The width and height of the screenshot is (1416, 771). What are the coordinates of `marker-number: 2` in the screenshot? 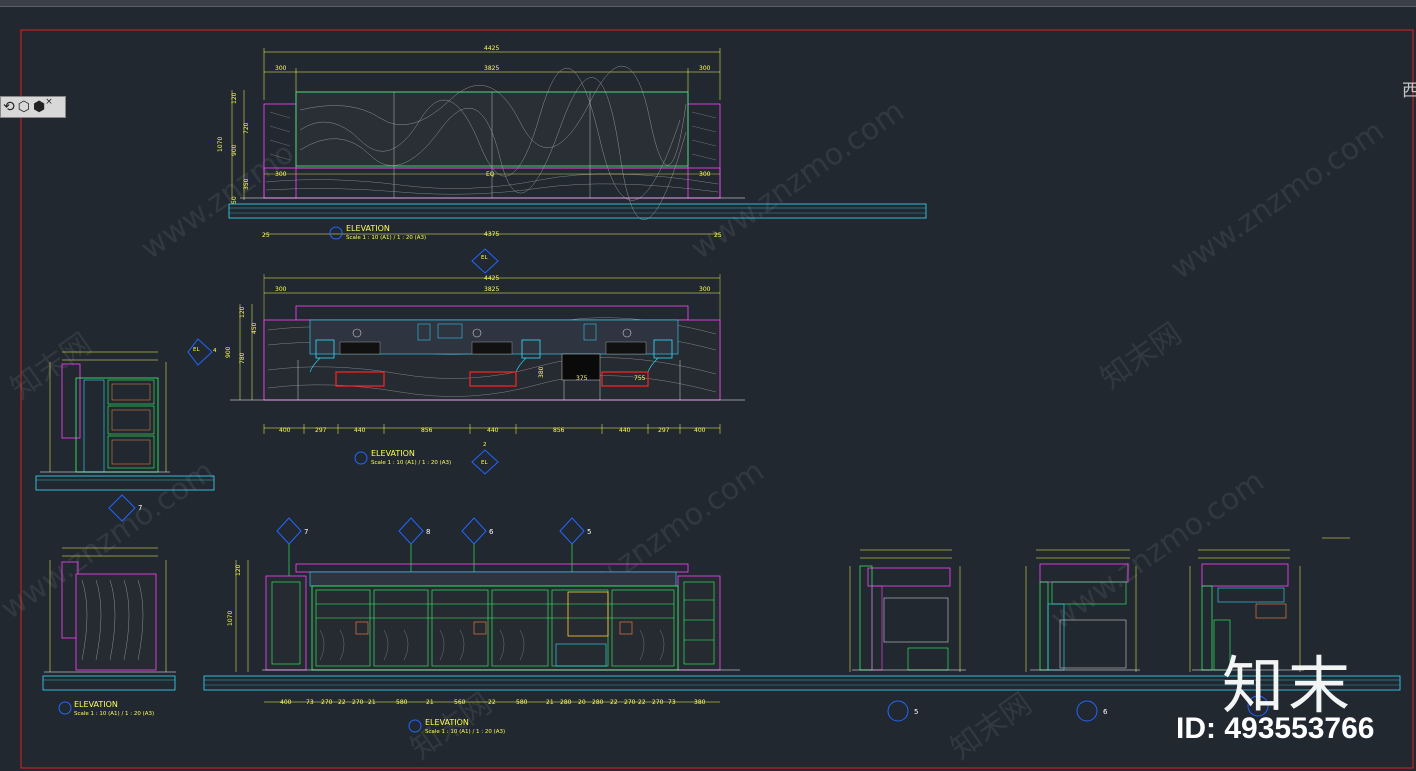 It's located at (485, 445).